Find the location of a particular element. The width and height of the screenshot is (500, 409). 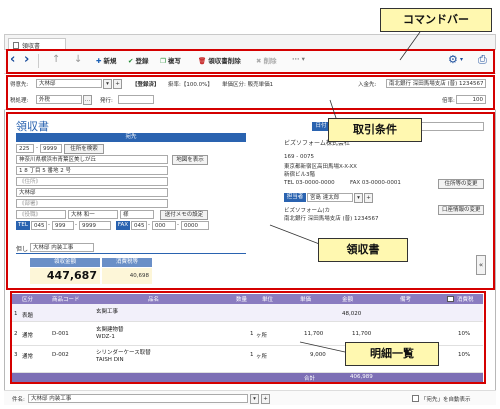

callout-conditions: 取引条件 is located at coordinates (375, 130).